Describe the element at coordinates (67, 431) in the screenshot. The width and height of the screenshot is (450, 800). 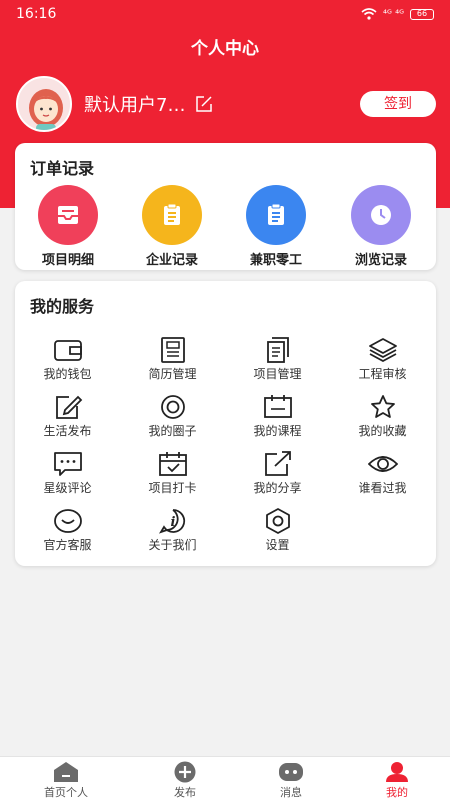
I see `service-label: 生活发布` at that location.